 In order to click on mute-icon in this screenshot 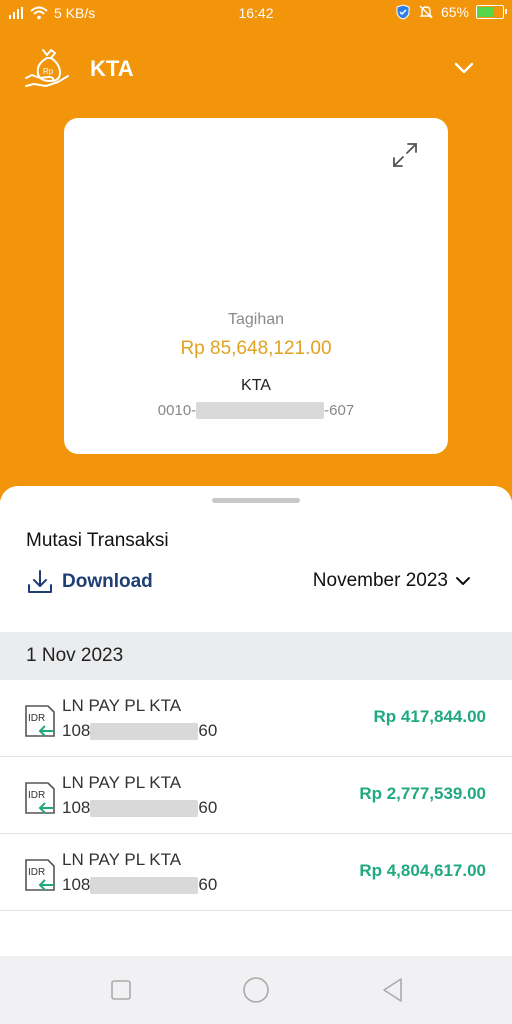, I will do `click(426, 12)`.